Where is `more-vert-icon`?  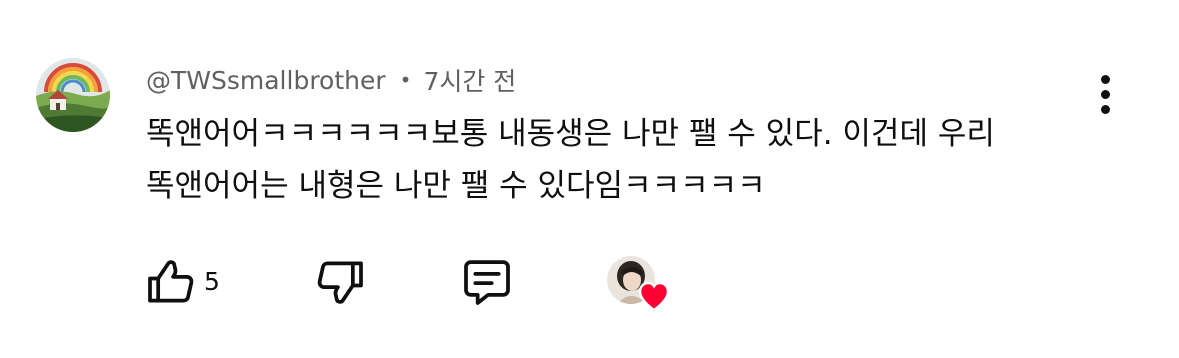
more-vert-icon is located at coordinates (1105, 79).